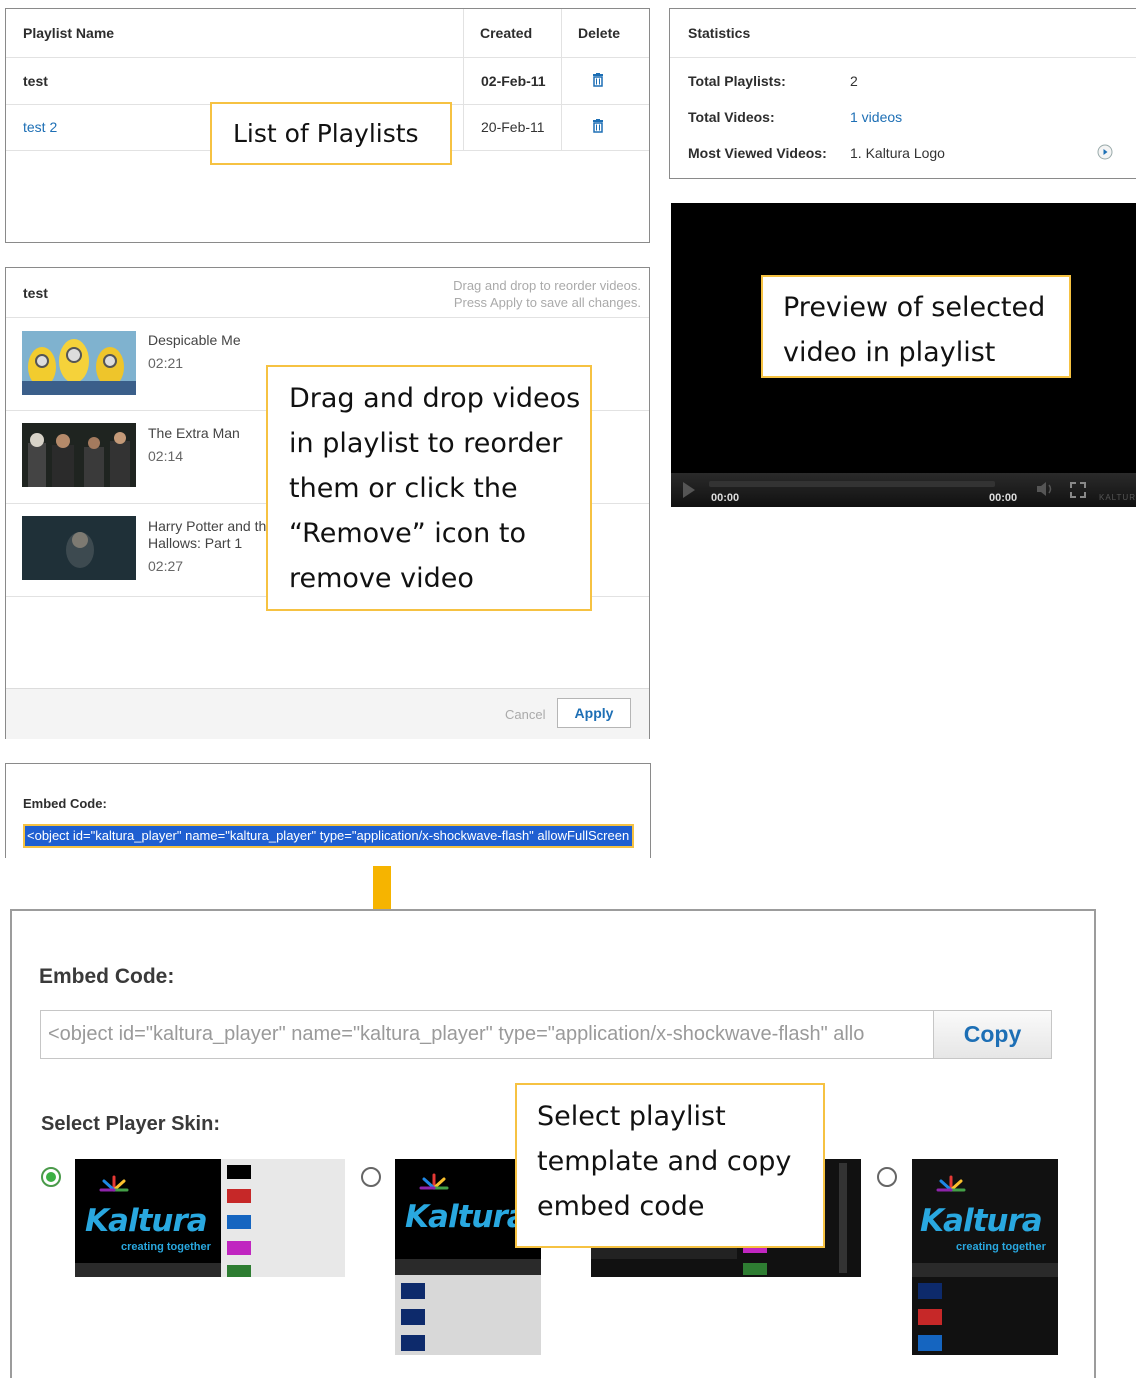 The width and height of the screenshot is (1136, 1378). Describe the element at coordinates (903, 490) in the screenshot. I see `player-control-bar: 00:00 00:00 KALTURA` at that location.